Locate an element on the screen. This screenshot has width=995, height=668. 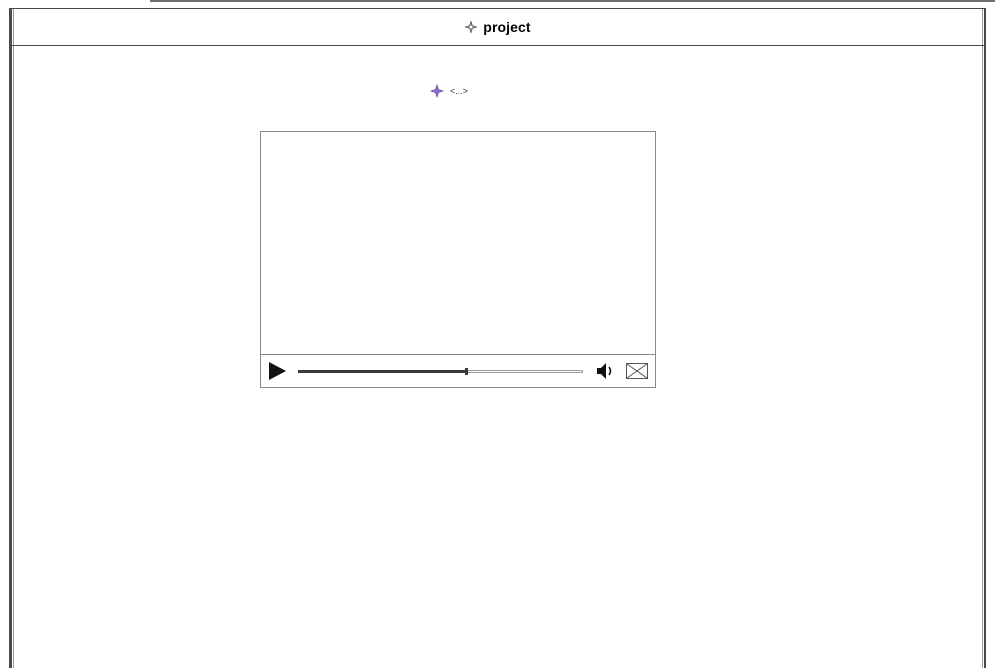
seek-progress is located at coordinates (382, 371).